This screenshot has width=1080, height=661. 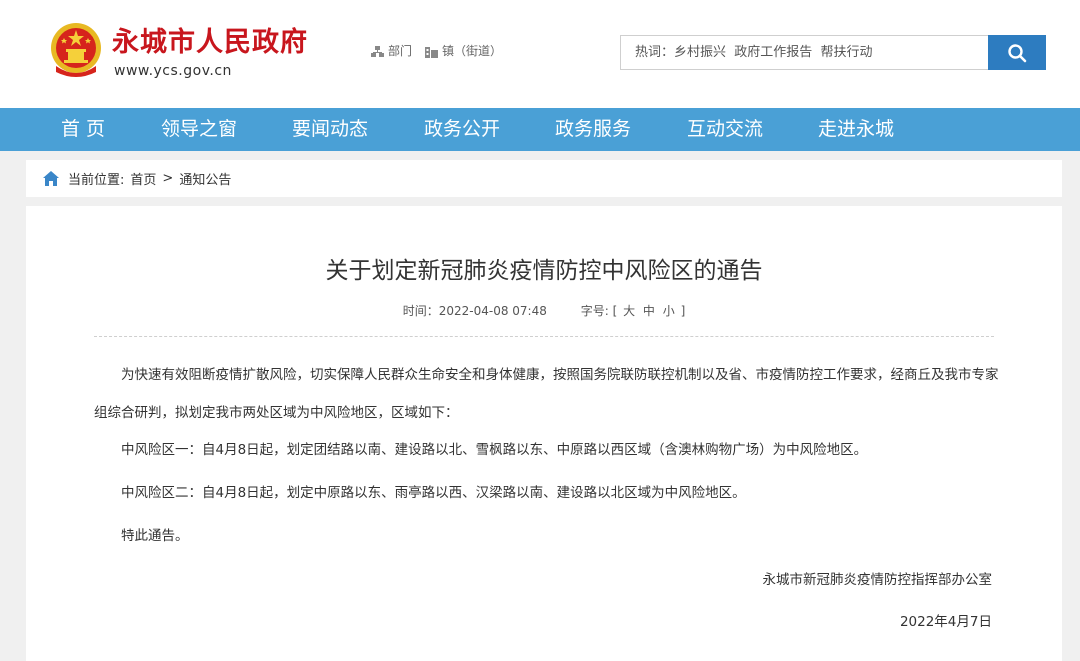 What do you see at coordinates (205, 178) in the screenshot?
I see `breadcrumb-current-link: 通知公告` at bounding box center [205, 178].